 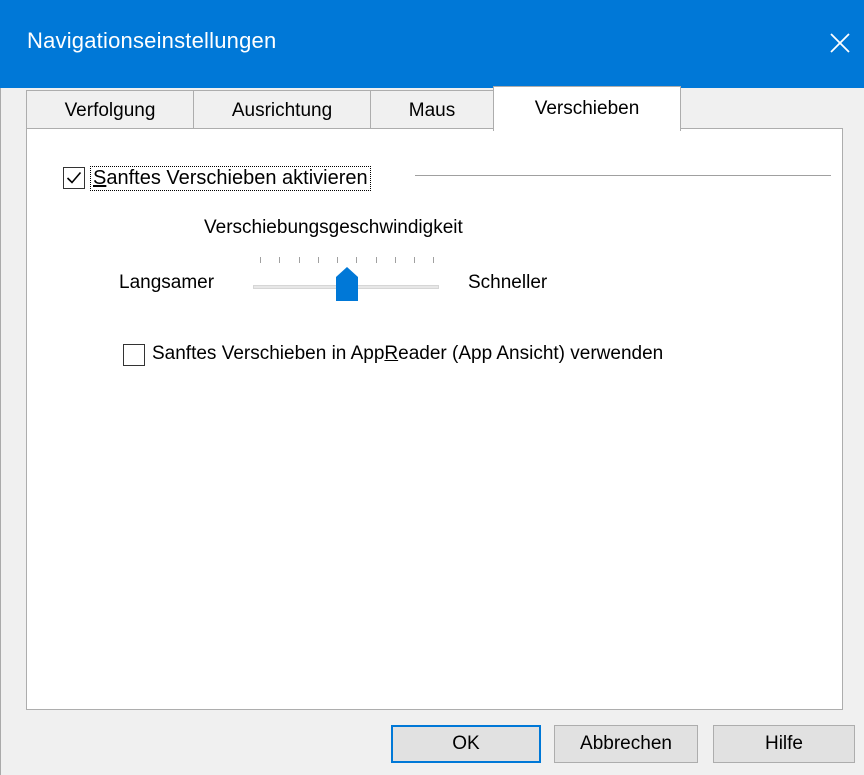 I want to click on appreader-label-post: eader (App Ansicht) verwenden, so click(x=531, y=353).